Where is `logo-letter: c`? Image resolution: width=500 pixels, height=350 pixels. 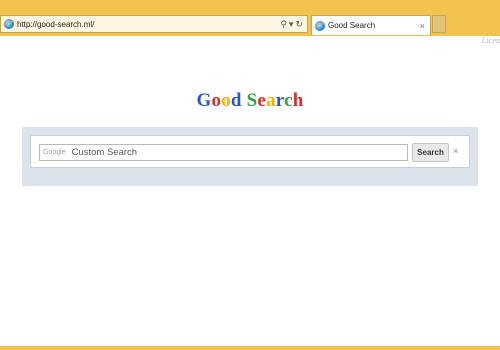
logo-letter: c is located at coordinates (288, 100).